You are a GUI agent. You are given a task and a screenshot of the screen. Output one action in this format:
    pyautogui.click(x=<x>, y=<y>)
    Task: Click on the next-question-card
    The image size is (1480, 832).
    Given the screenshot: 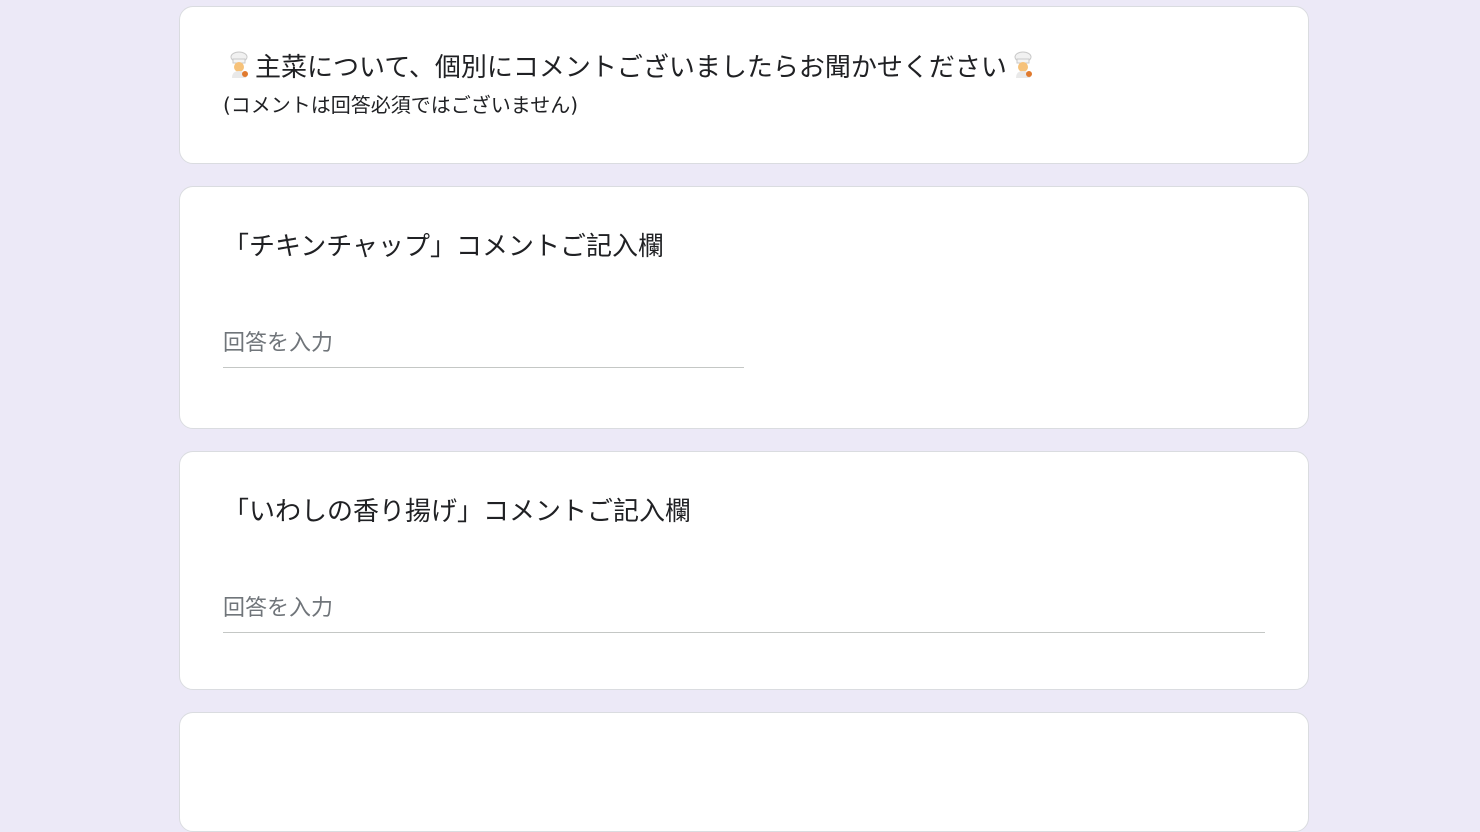 What is the action you would take?
    pyautogui.click(x=744, y=772)
    